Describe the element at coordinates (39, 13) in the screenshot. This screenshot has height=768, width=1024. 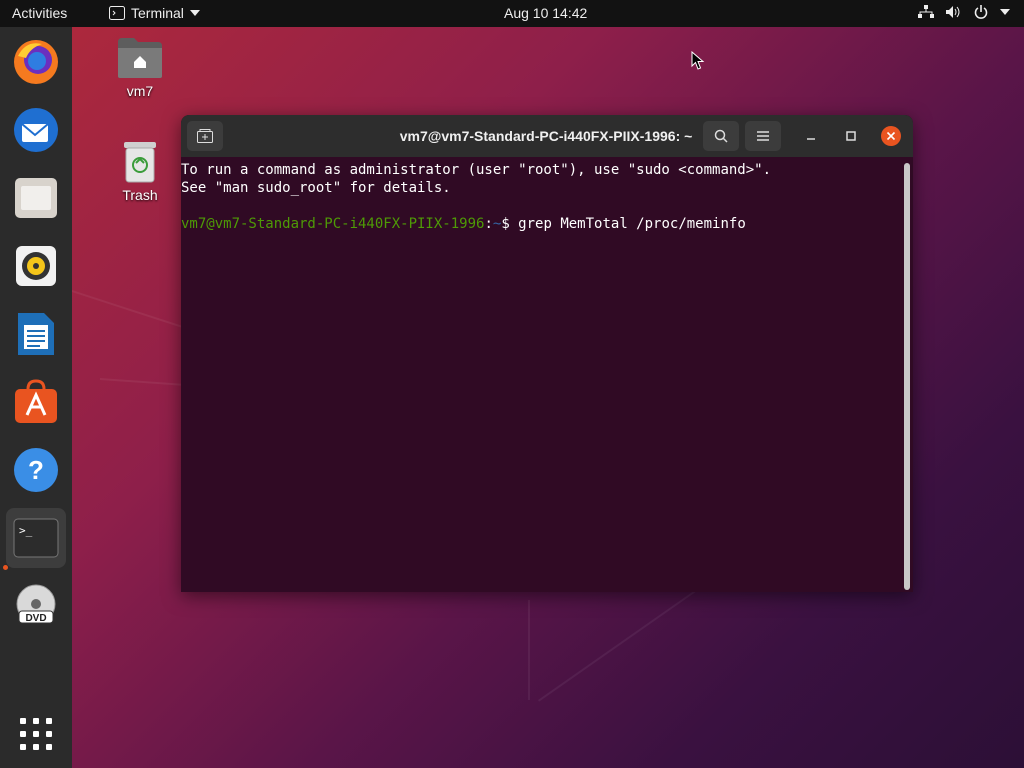
I see `activities-button: Activities` at that location.